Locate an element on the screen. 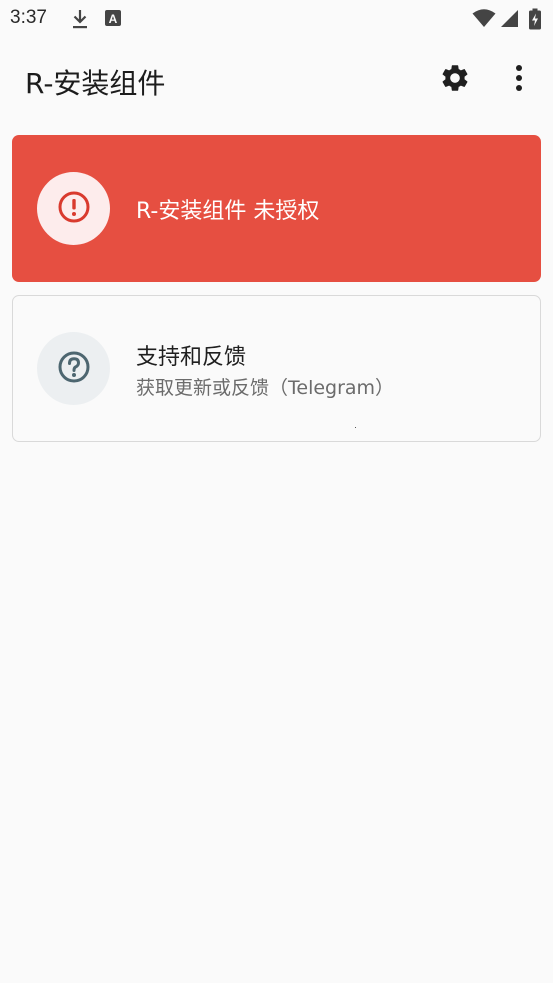  download-icon is located at coordinates (80, 21).